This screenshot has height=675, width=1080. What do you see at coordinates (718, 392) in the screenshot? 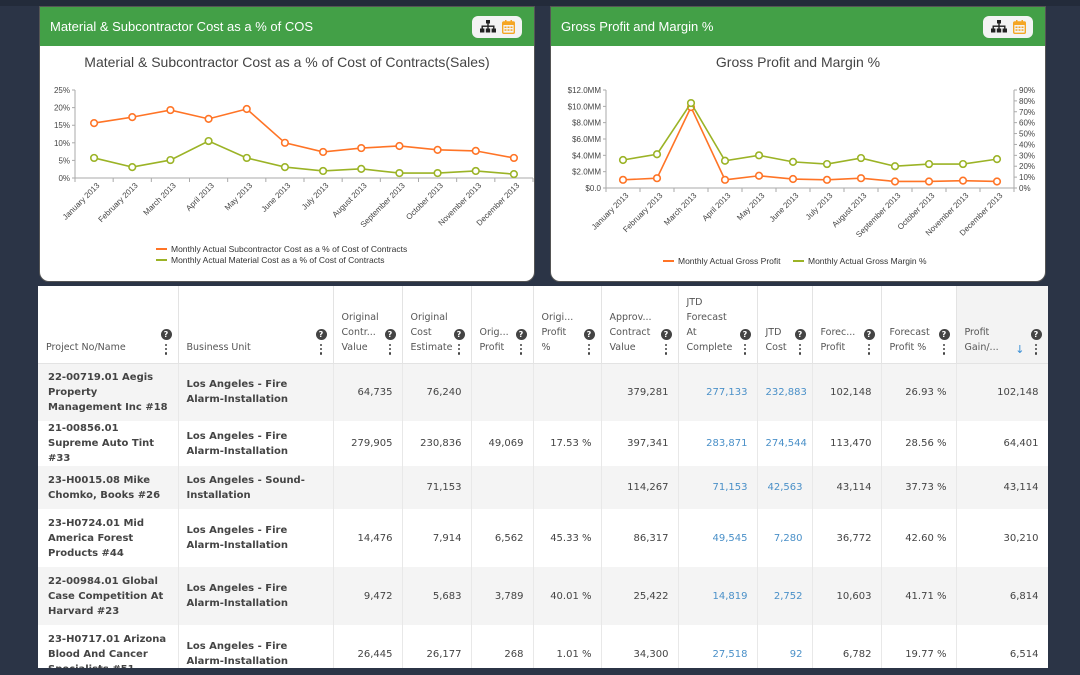
I see `jtd-forecast-cell: 277,133` at bounding box center [718, 392].